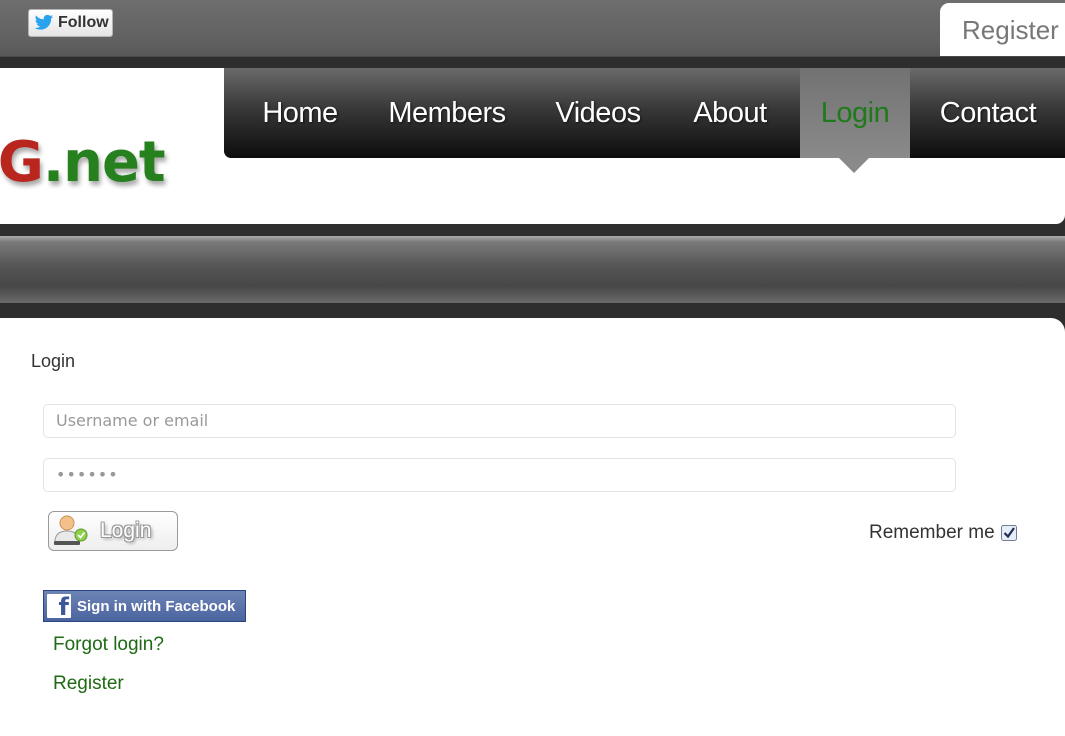 The width and height of the screenshot is (1065, 736). I want to click on register-tab: Register, so click(1002, 29).